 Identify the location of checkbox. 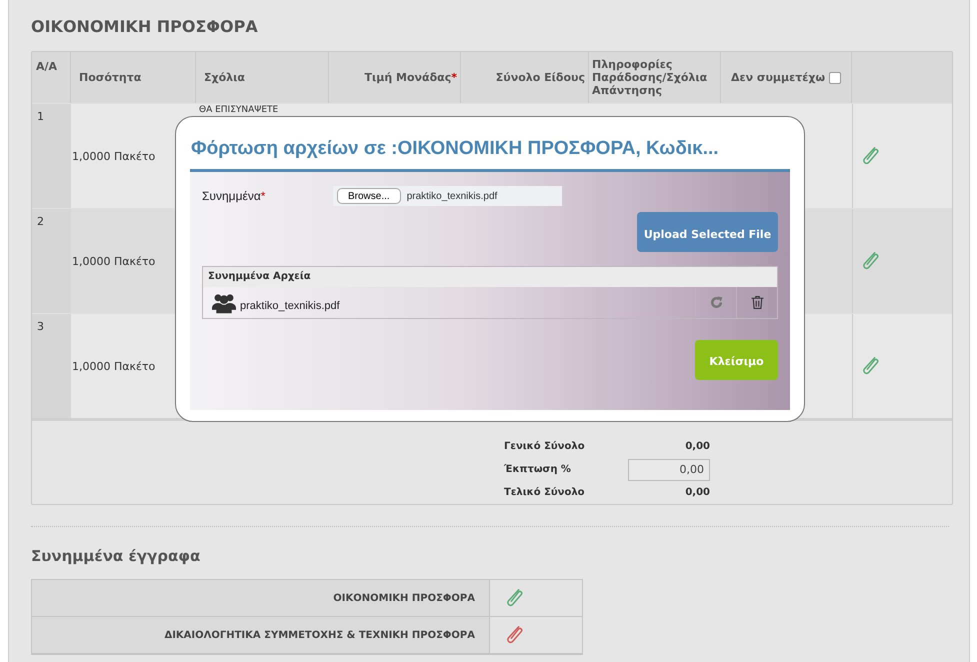
(835, 78).